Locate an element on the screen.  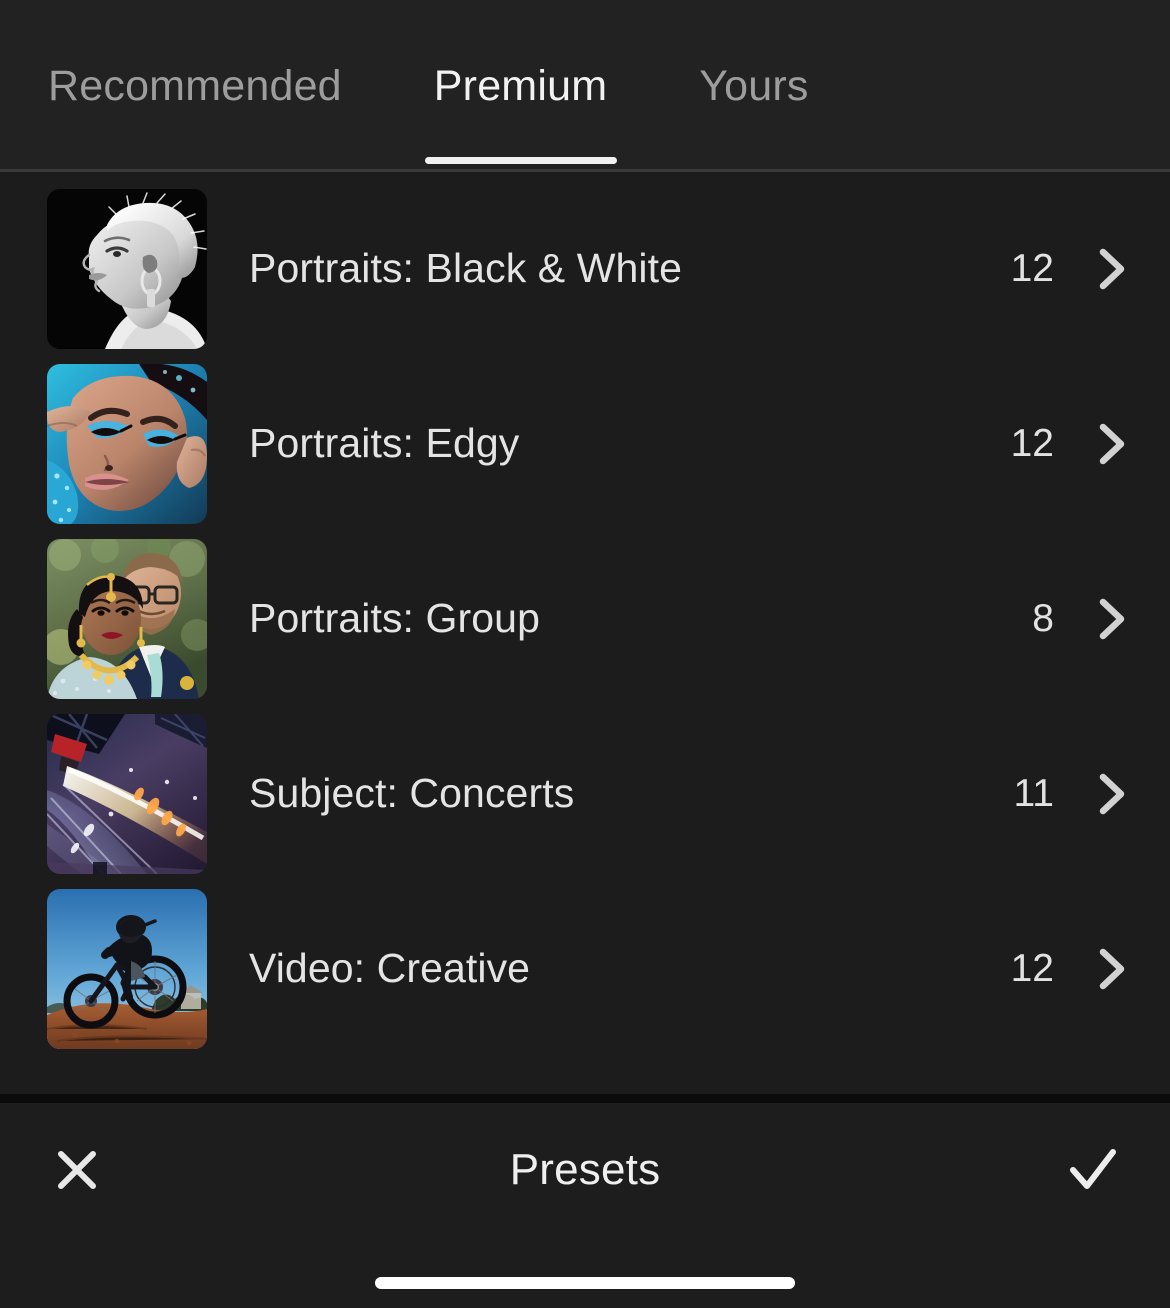
preset-category-tabbar: Recommended Premium Yours is located at coordinates (585, 86).